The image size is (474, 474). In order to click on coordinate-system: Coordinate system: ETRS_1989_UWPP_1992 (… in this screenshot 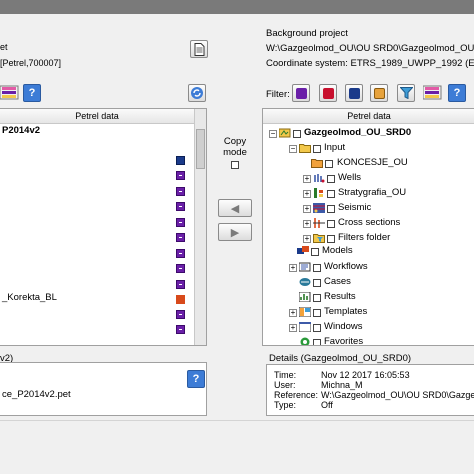, I will do `click(370, 63)`.